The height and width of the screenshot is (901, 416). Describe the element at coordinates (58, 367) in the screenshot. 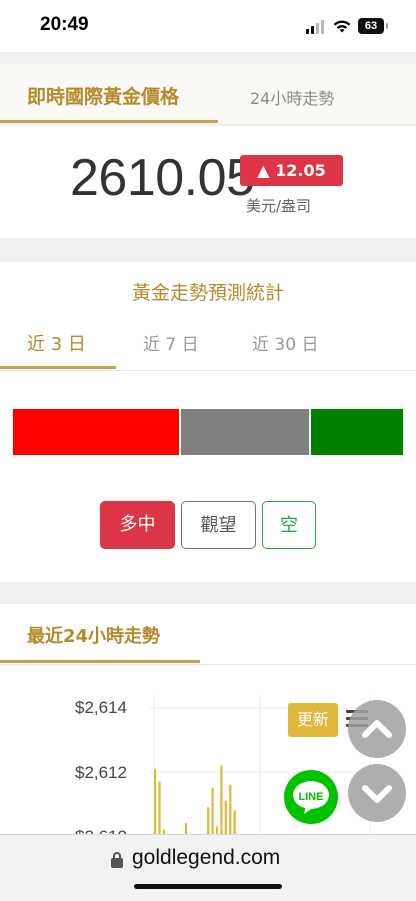

I see `stats-tab-underline` at that location.